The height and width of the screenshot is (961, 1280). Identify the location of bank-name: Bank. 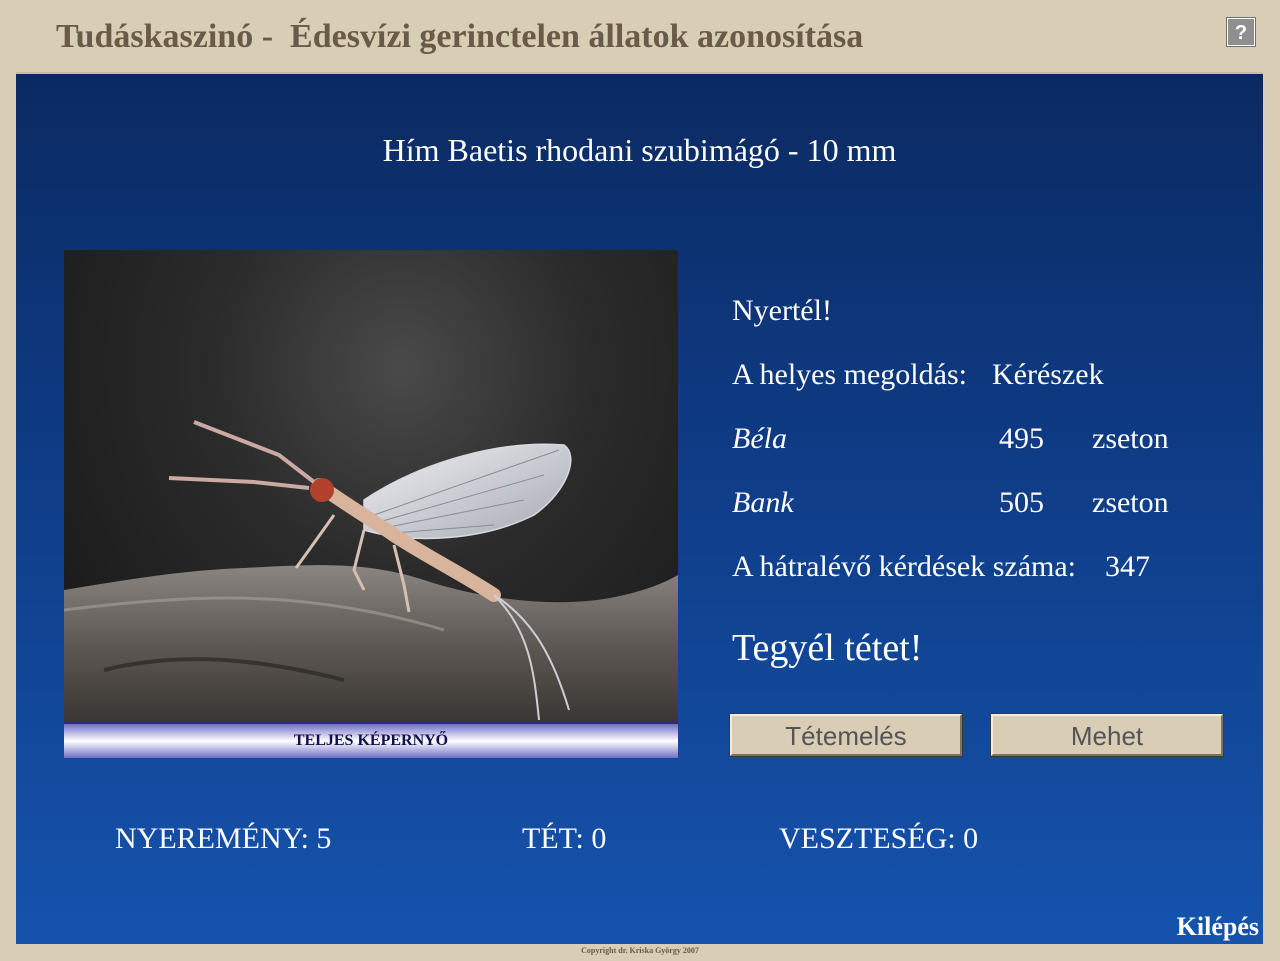
(763, 502).